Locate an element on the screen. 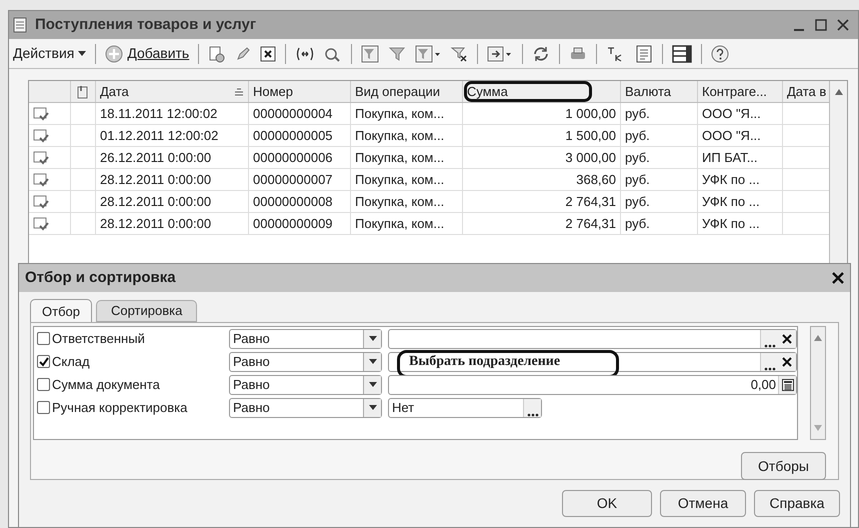 The height and width of the screenshot is (528, 859). tab: Сортировка is located at coordinates (147, 311).